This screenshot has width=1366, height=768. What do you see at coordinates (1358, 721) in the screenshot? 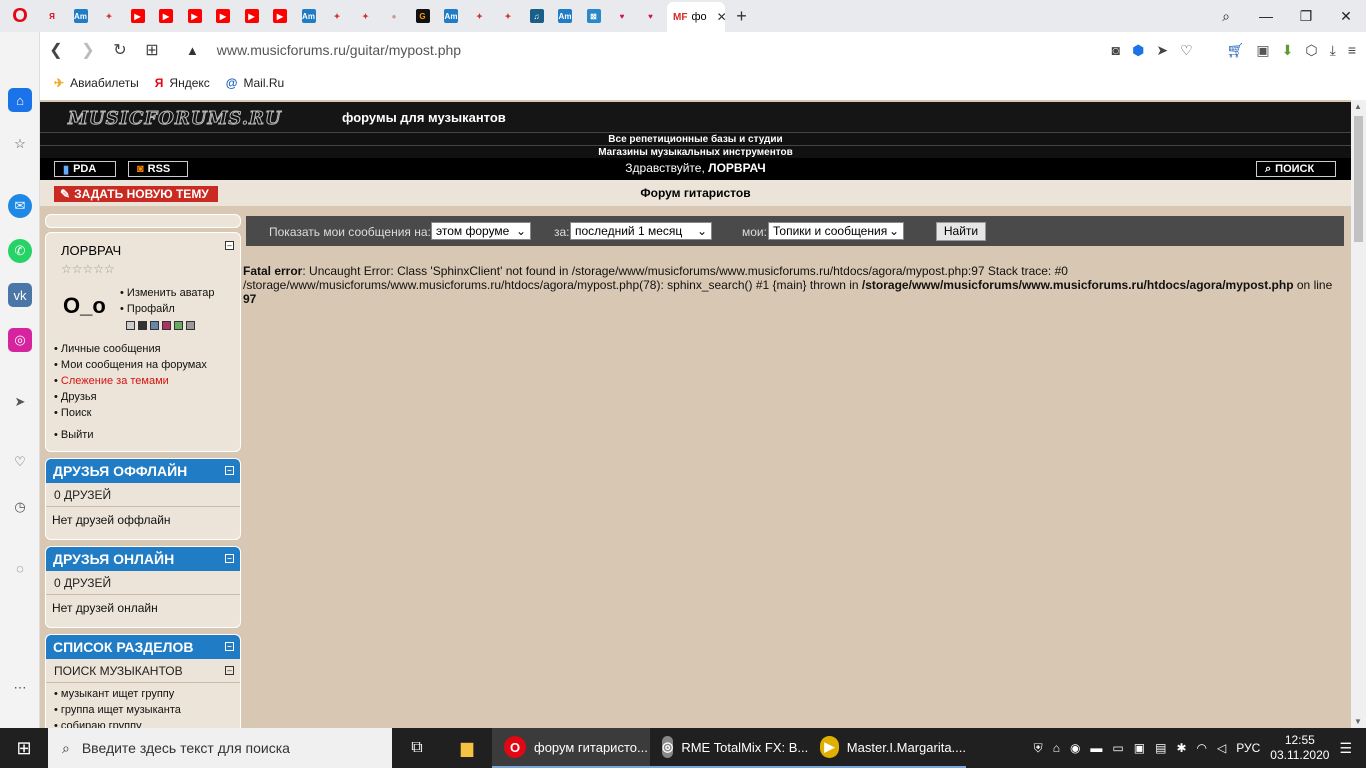
I see `scroll-down-icon: ▼` at bounding box center [1358, 721].